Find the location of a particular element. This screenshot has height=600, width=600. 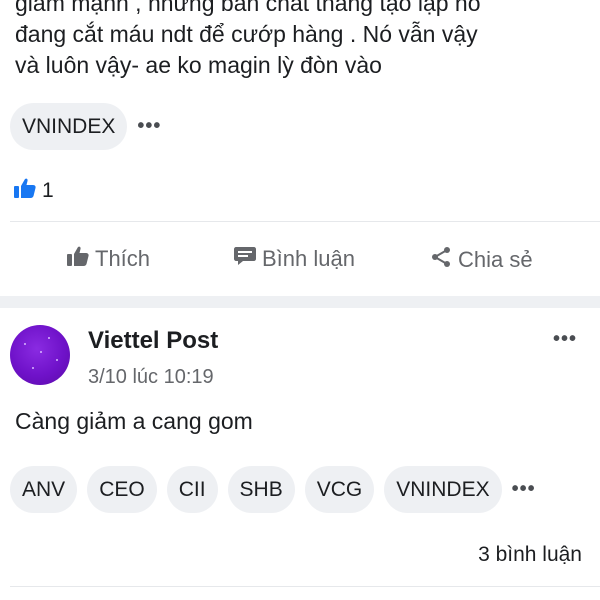

tag-anv: ANV is located at coordinates (44, 489).